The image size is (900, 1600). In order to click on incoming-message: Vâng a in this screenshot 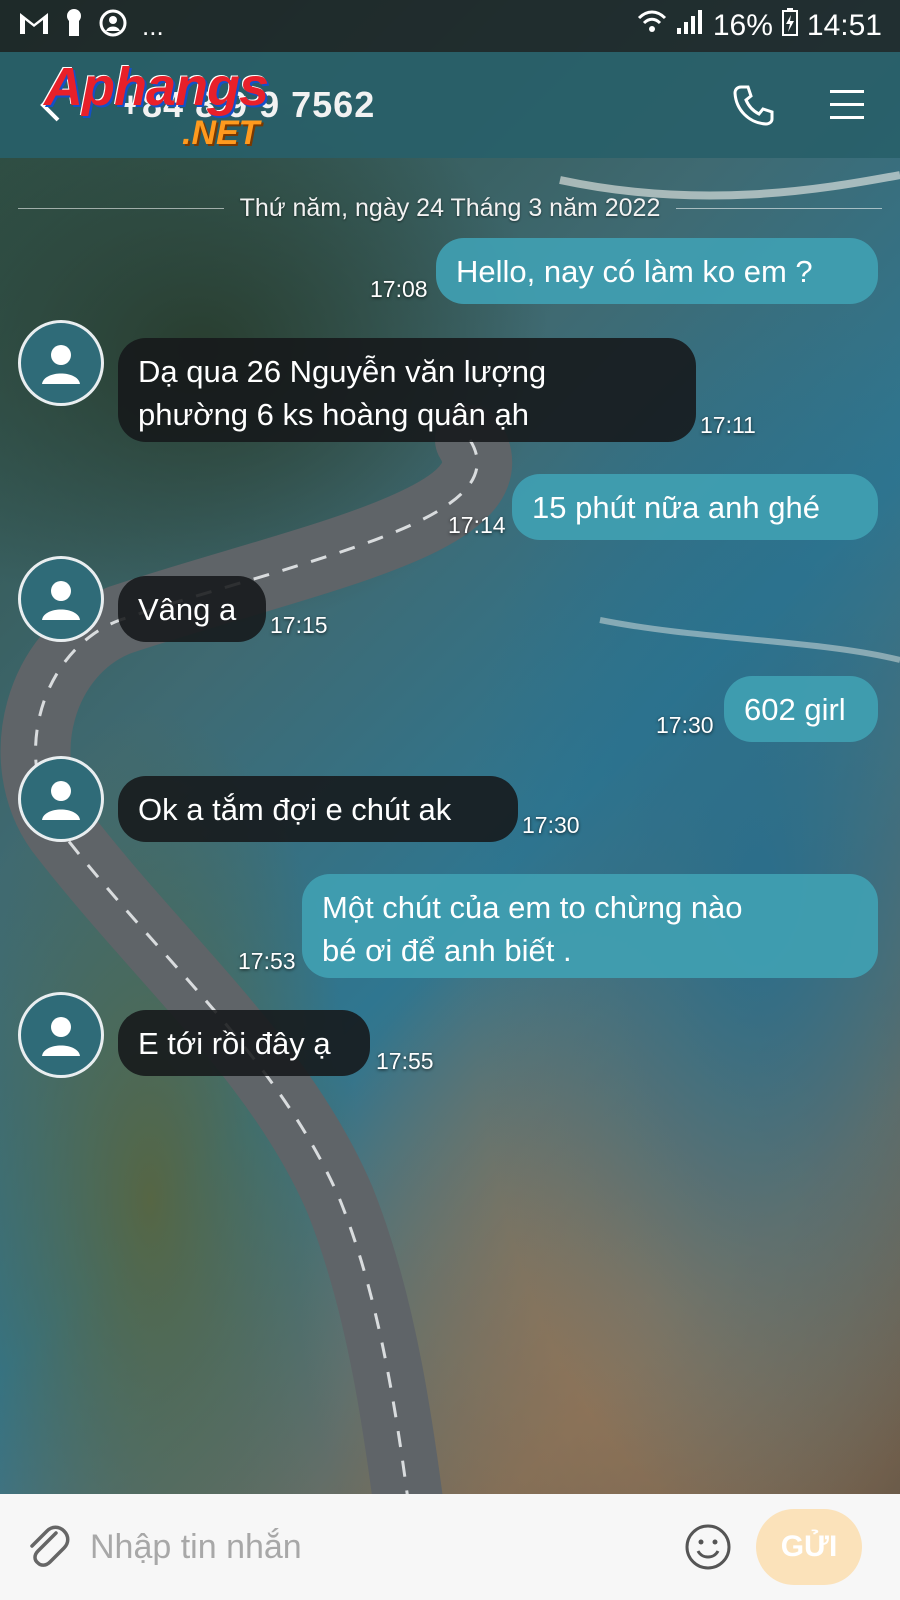, I will do `click(192, 609)`.